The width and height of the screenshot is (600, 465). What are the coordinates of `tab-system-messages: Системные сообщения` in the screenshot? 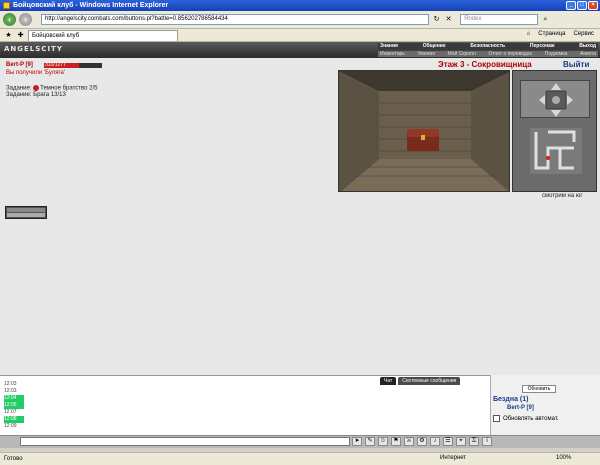 It's located at (429, 381).